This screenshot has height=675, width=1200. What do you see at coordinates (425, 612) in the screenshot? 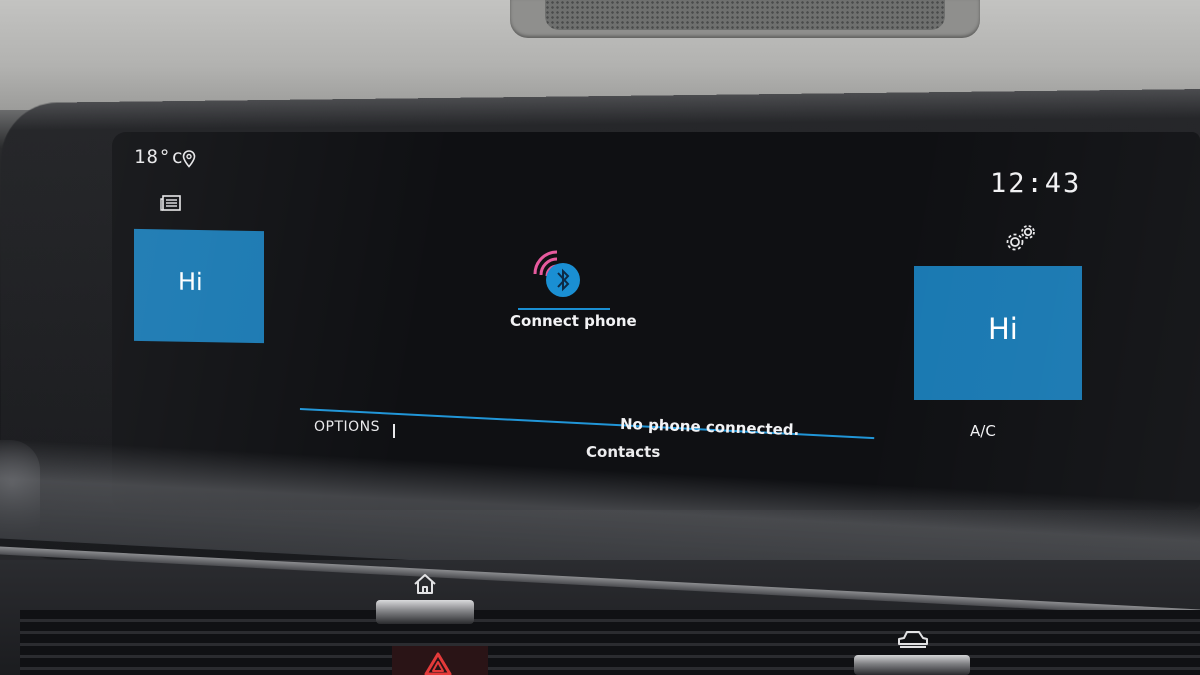
I see `home-button` at bounding box center [425, 612].